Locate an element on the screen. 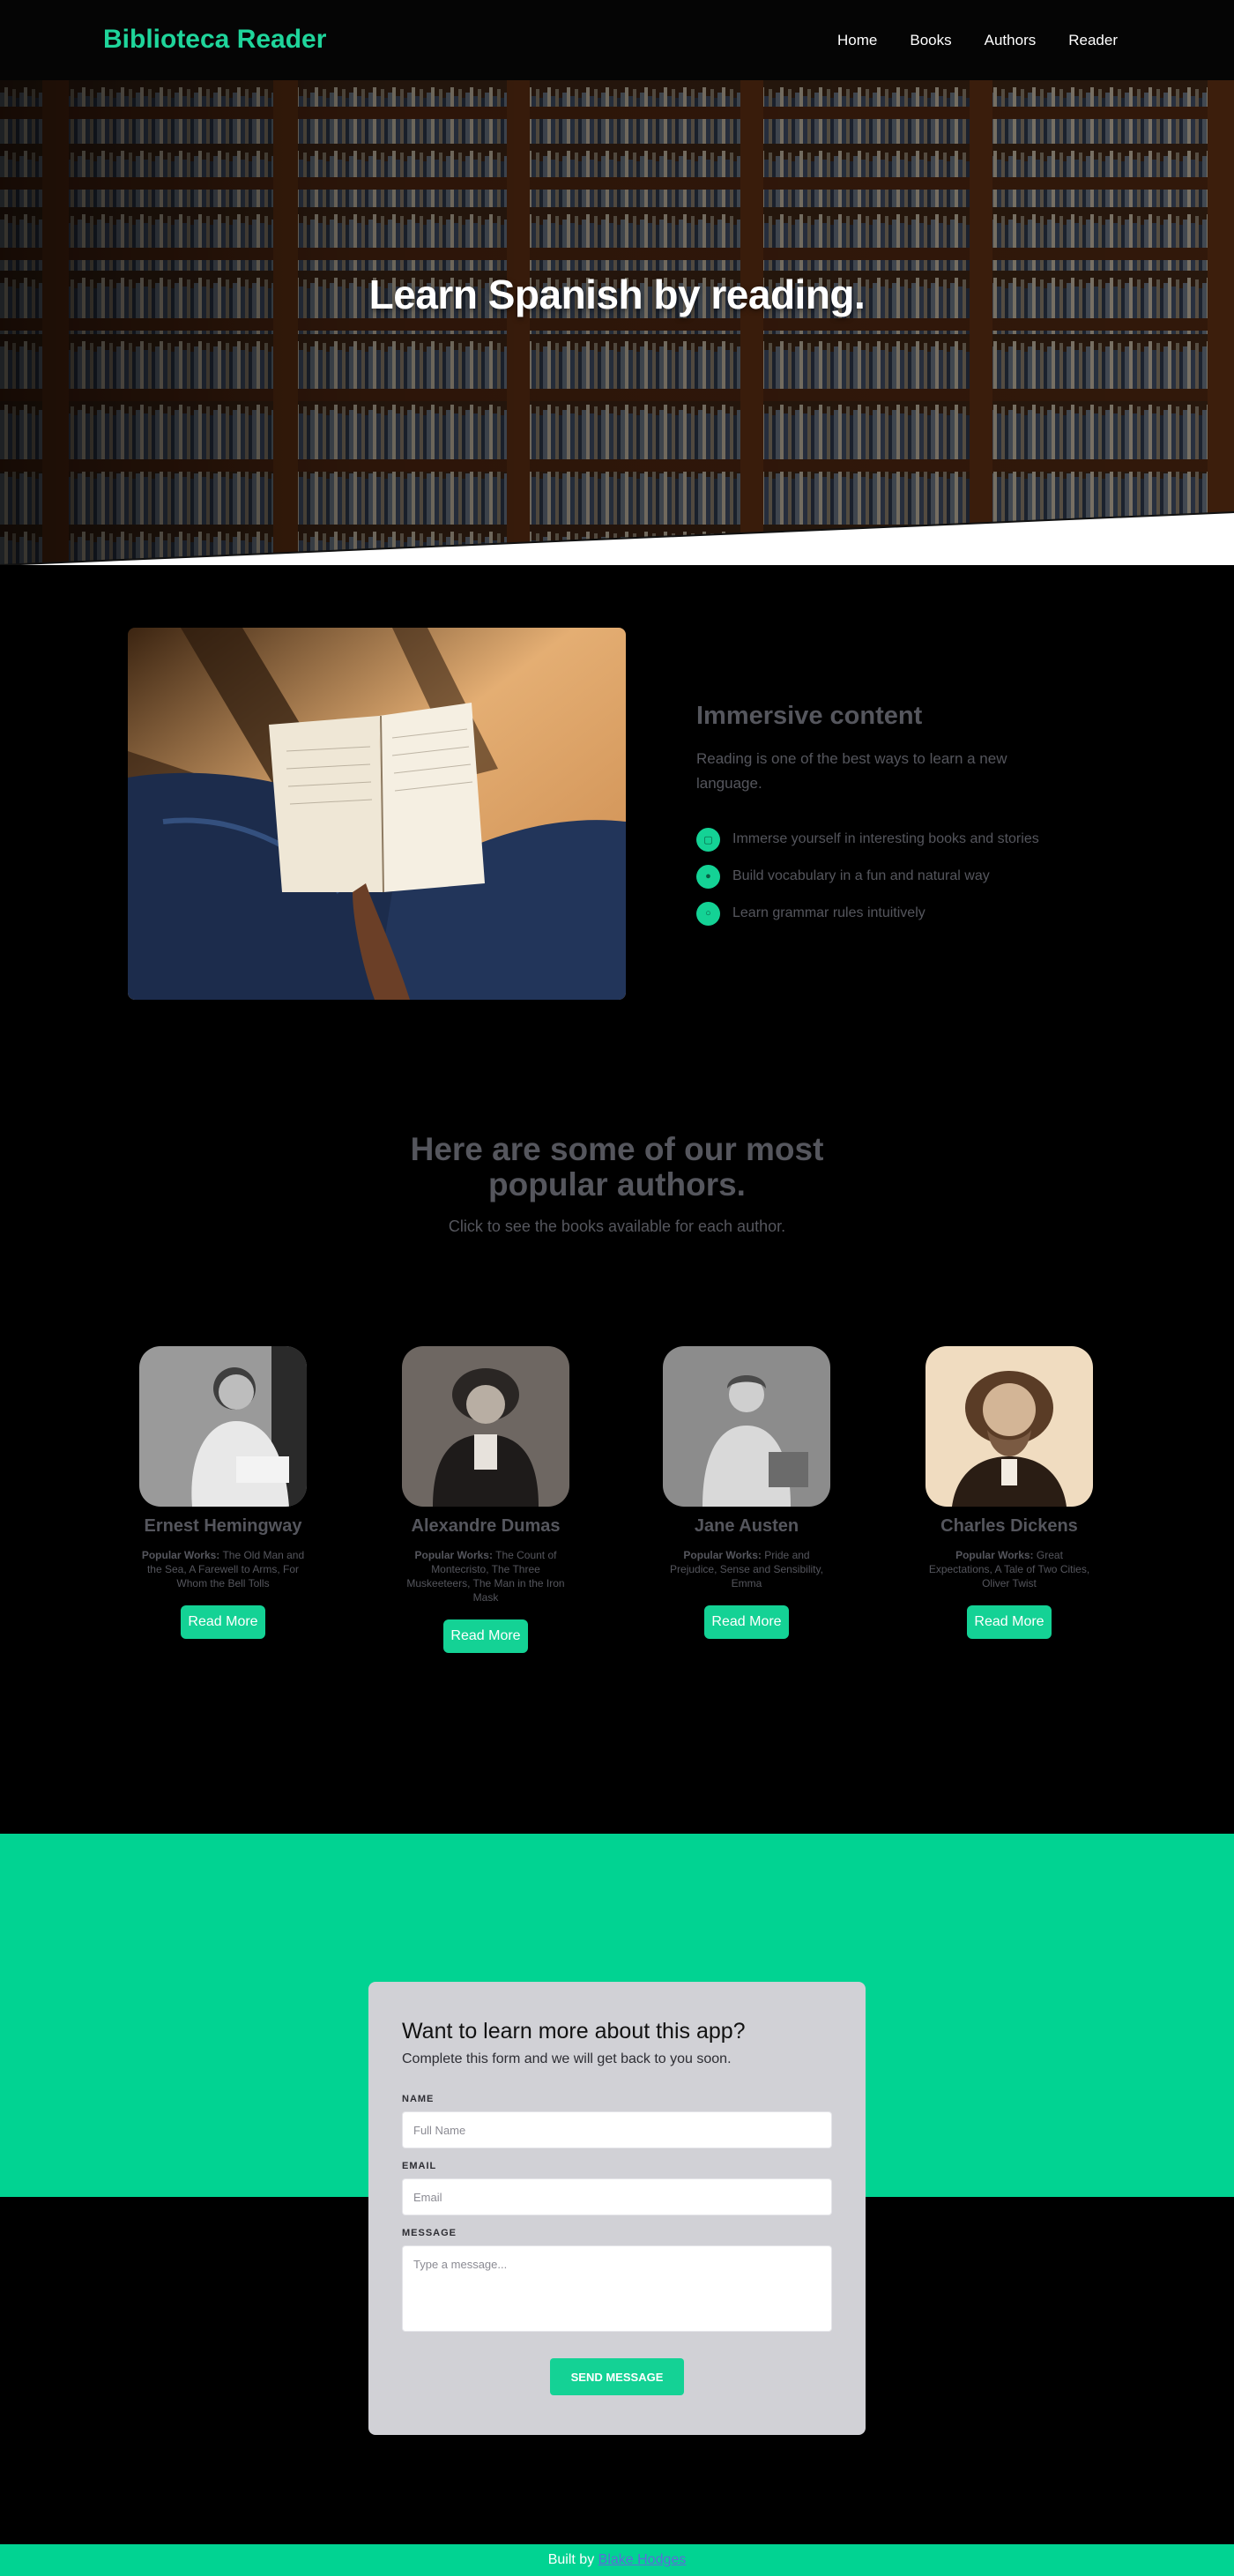  author-link: Blake Hodges is located at coordinates (642, 2559).